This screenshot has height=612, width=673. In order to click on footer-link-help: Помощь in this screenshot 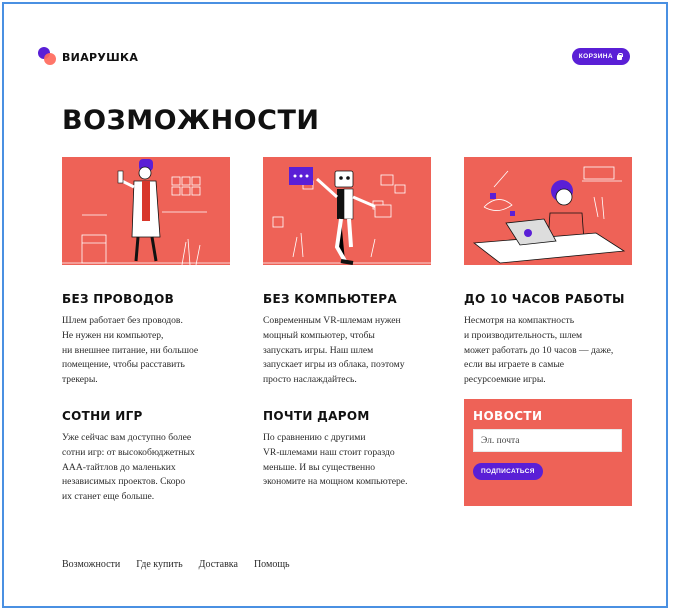, I will do `click(272, 564)`.